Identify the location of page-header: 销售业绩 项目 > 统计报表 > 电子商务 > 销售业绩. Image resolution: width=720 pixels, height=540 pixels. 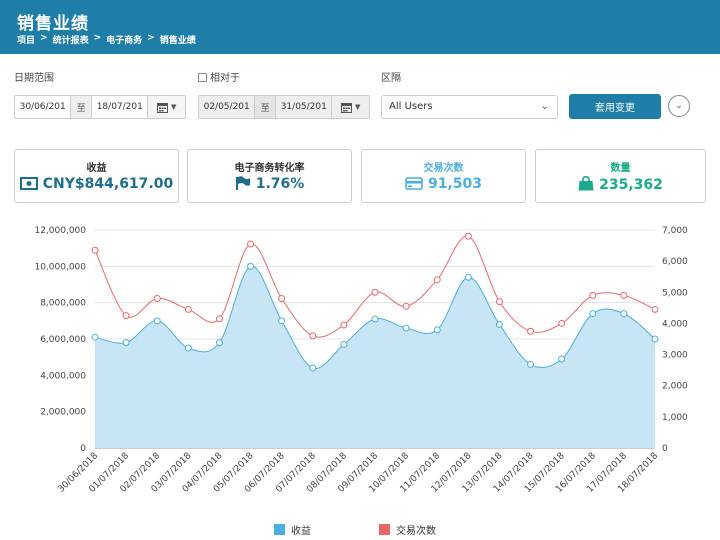
(360, 27).